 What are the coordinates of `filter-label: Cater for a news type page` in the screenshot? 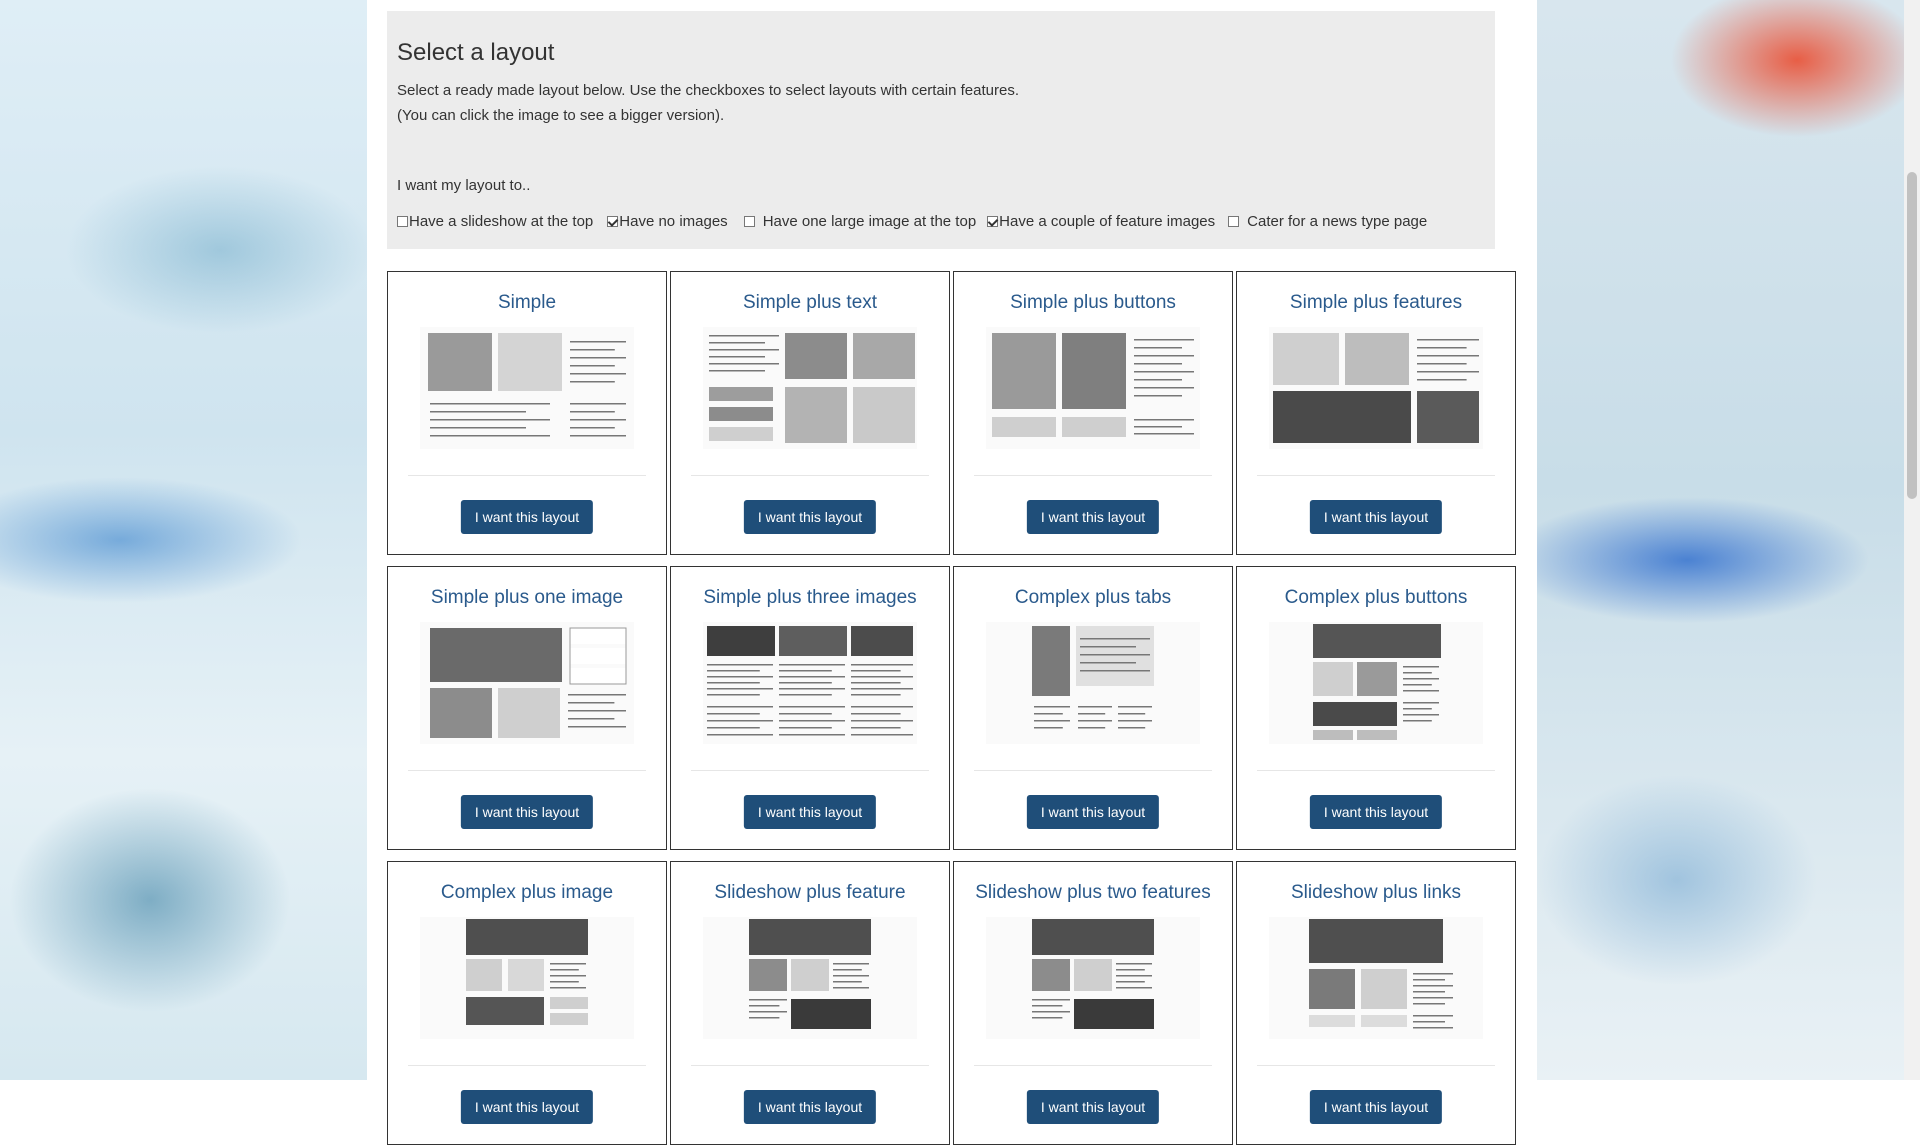 It's located at (1337, 221).